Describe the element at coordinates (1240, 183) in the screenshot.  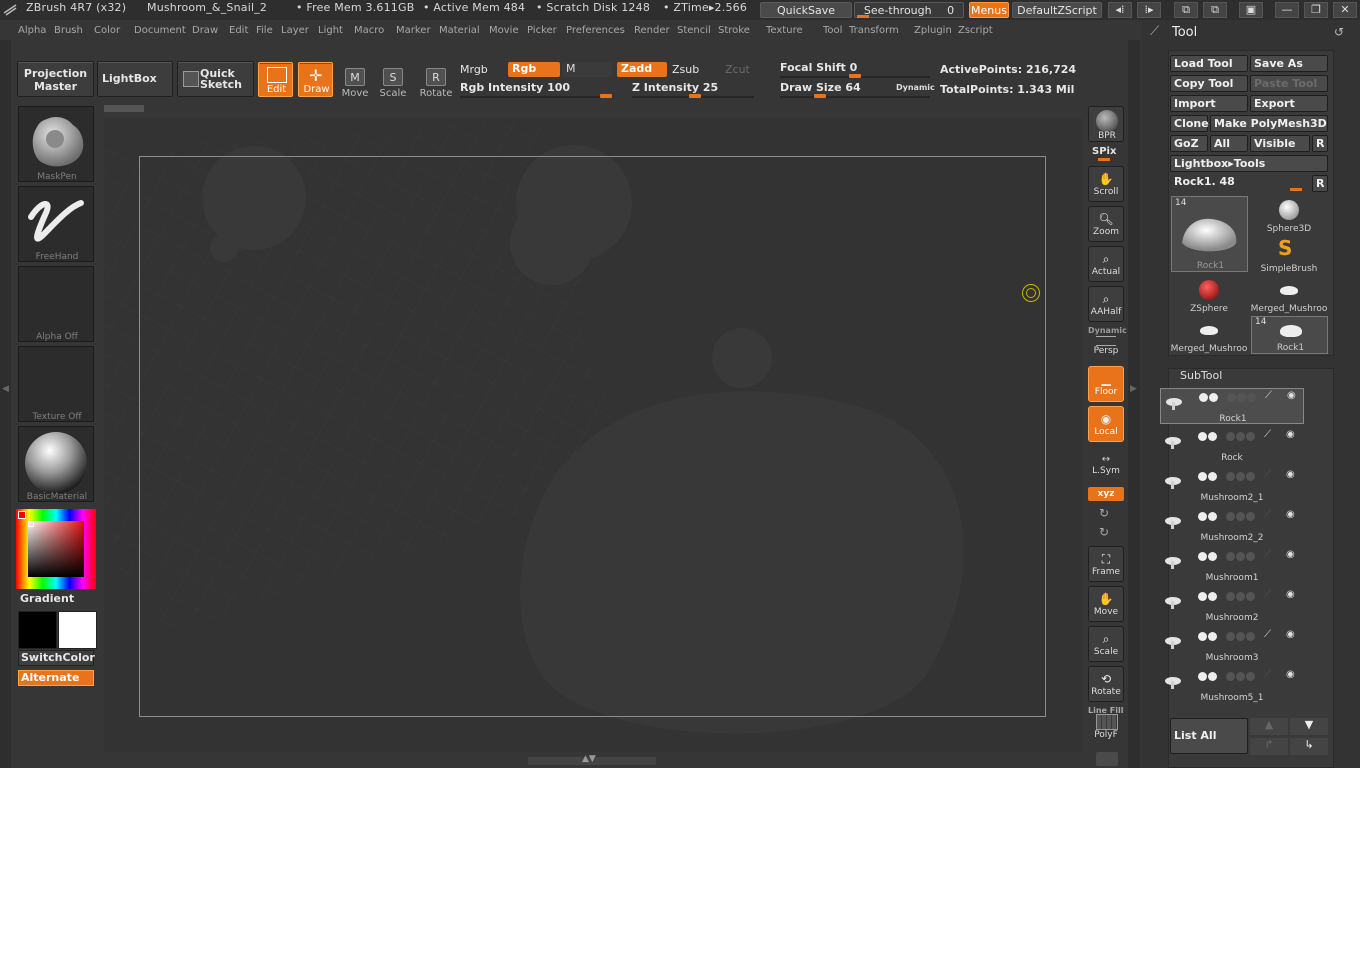
I see `current-tool-slider: Rock1. 48` at that location.